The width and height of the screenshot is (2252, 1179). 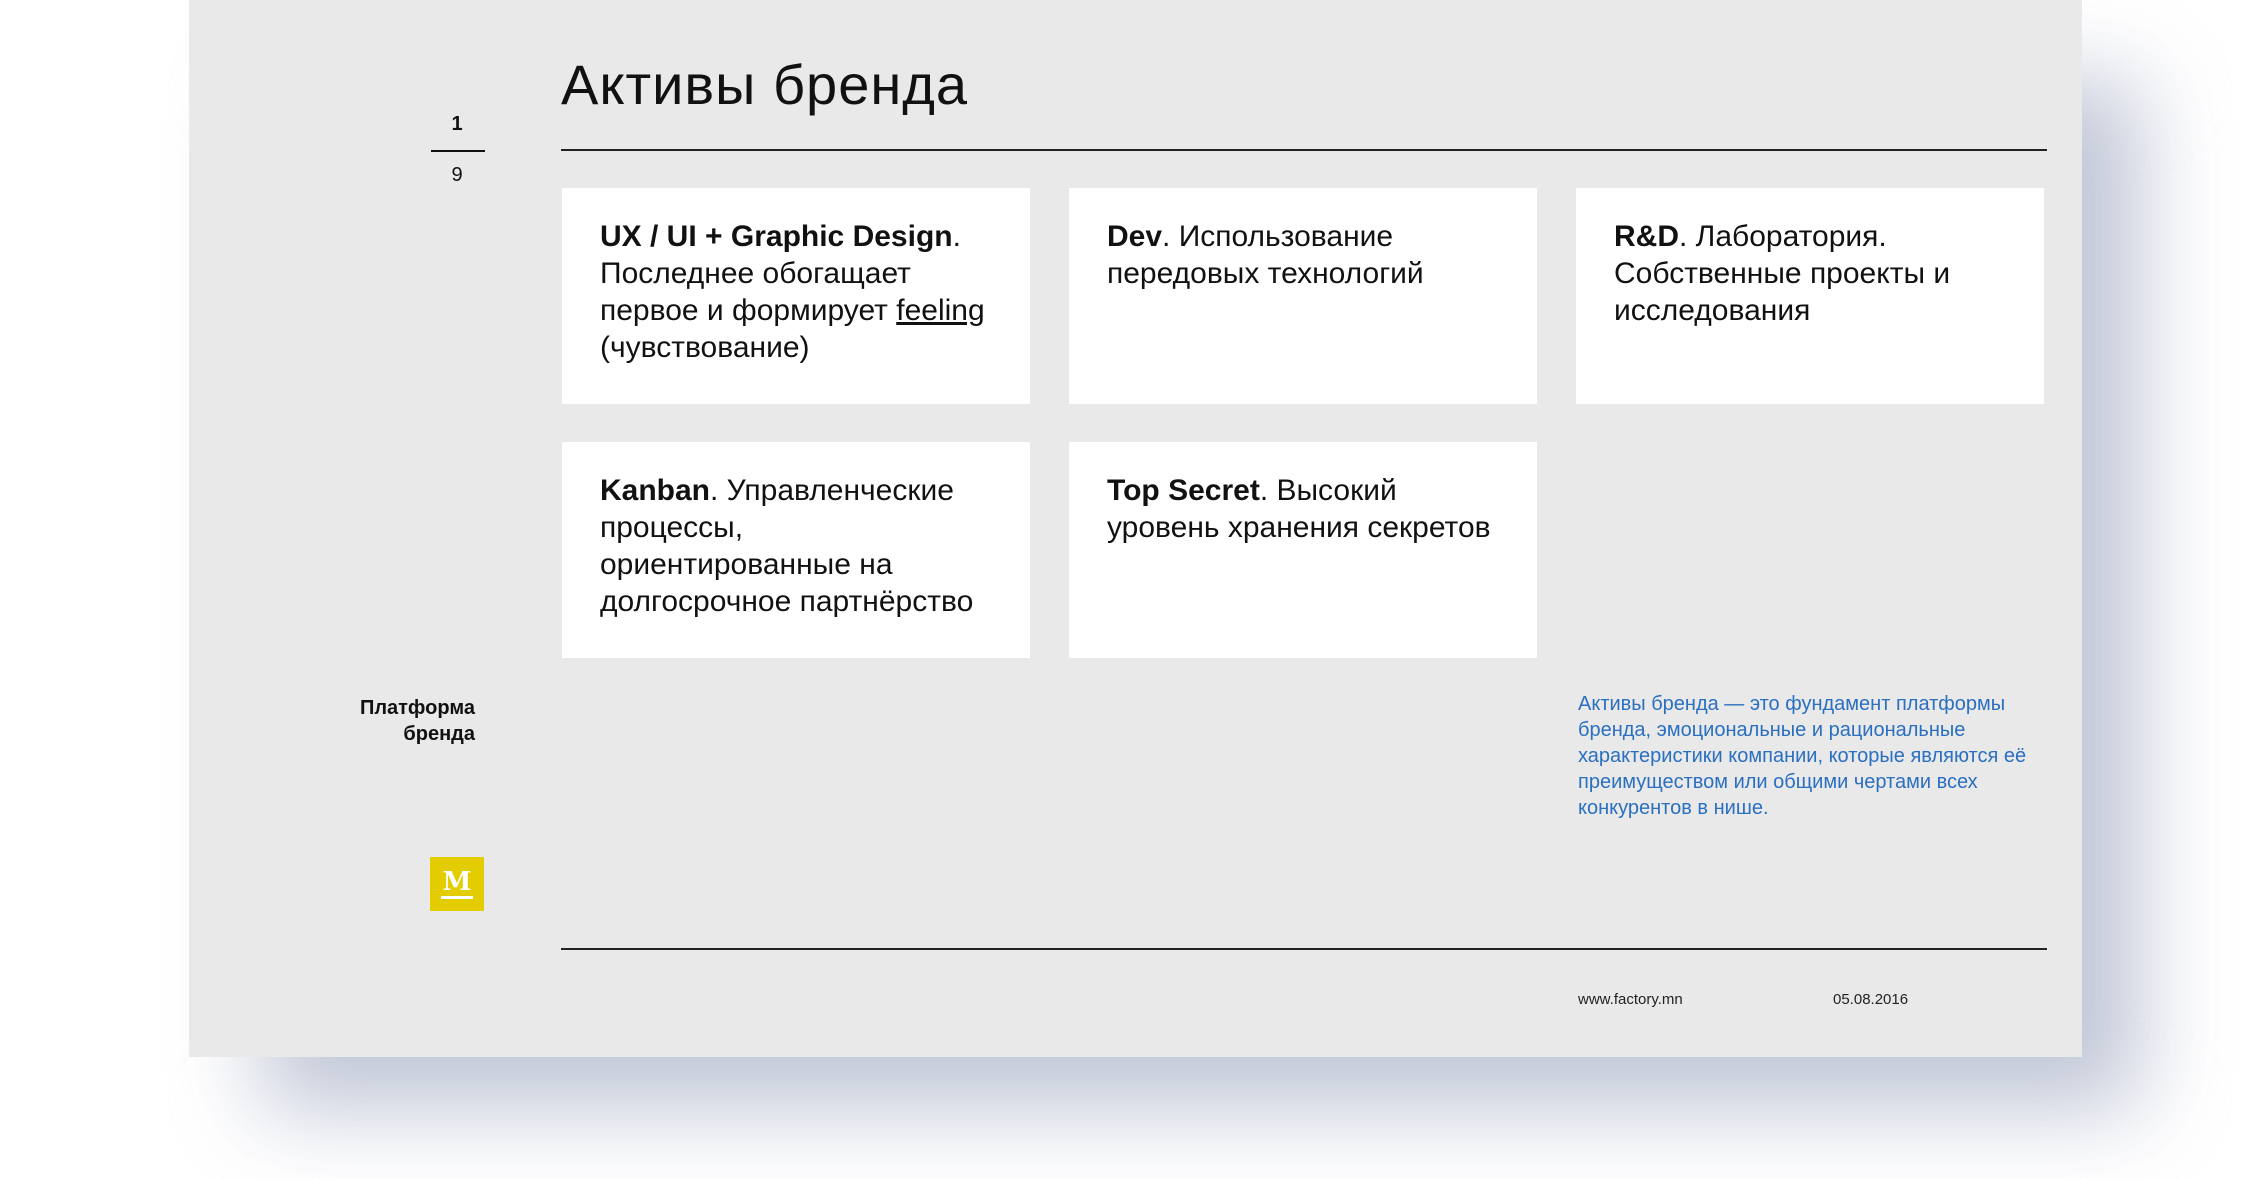 I want to click on card-underlined-word: feeling, so click(x=940, y=310).